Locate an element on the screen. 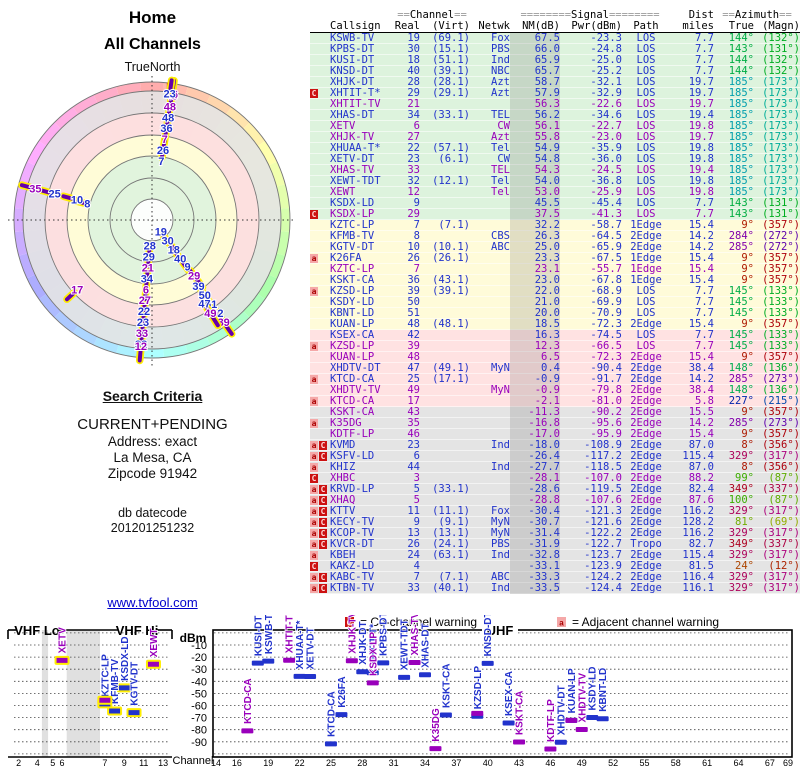 The image size is (800, 768). magnetic-azimuth-cell: (132°) is located at coordinates (781, 60).